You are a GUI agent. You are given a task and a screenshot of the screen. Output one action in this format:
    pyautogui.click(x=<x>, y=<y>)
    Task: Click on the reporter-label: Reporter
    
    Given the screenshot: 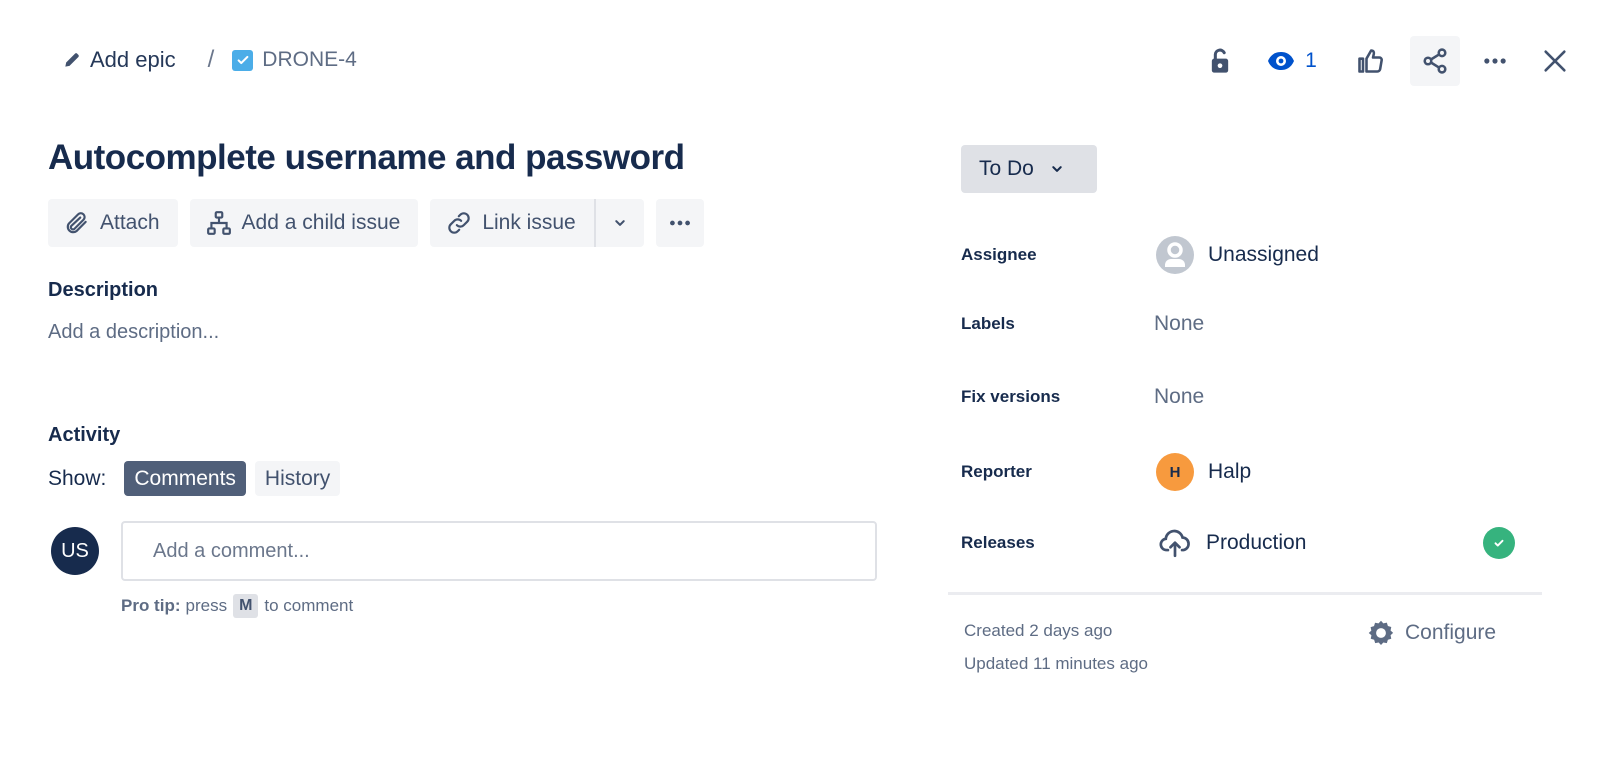 What is the action you would take?
    pyautogui.click(x=996, y=471)
    